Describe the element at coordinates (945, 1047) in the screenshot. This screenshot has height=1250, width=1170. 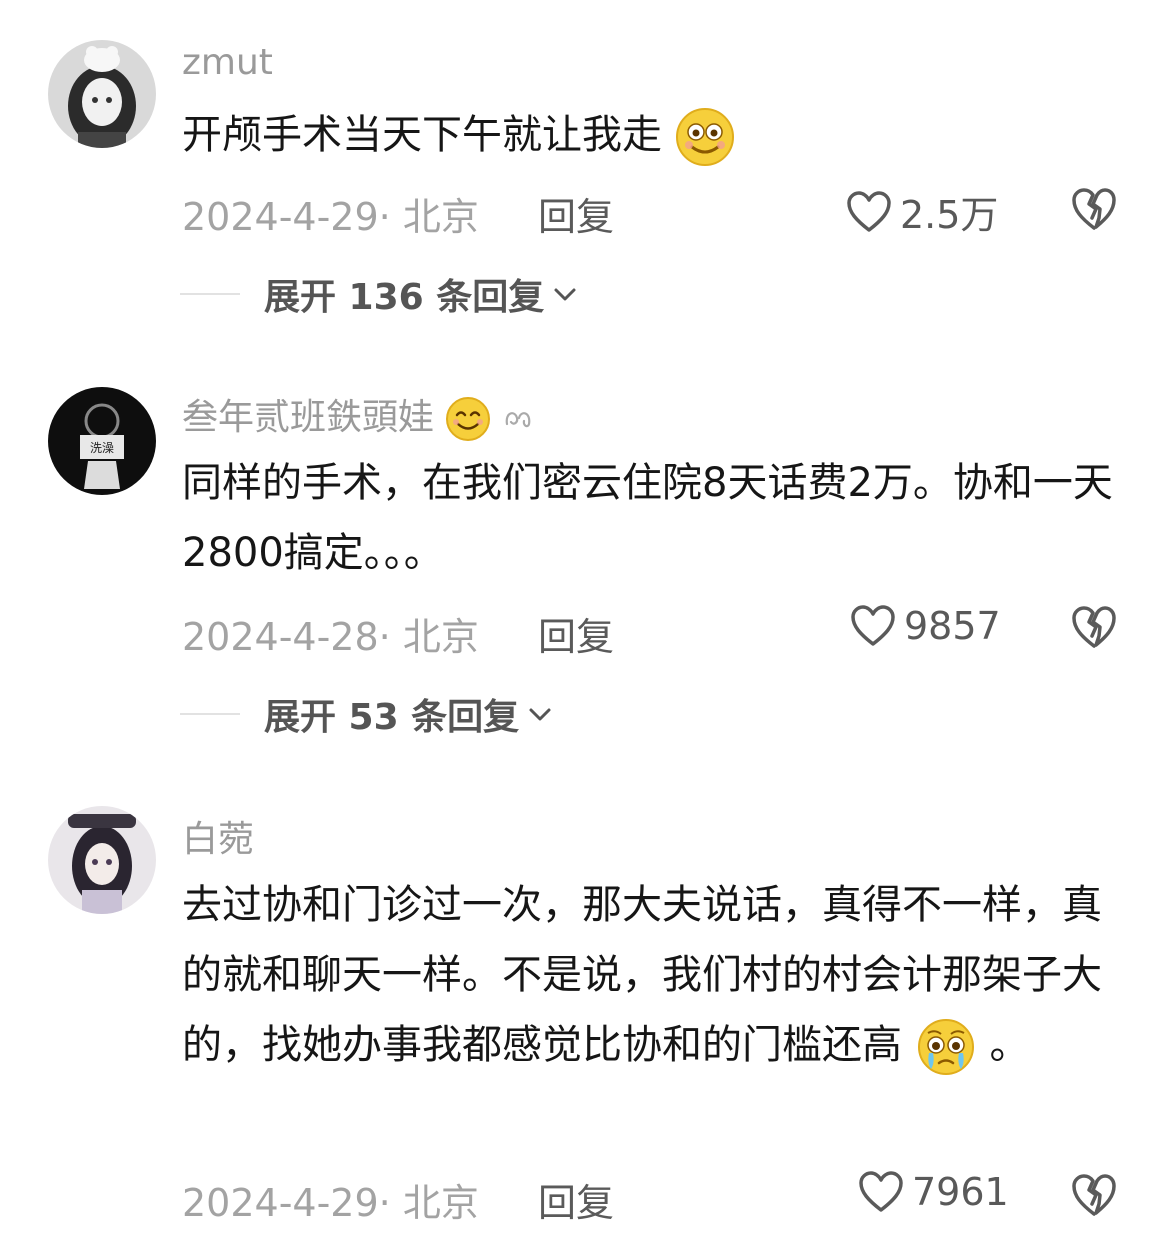
I see `pleading-emoji-icon` at that location.